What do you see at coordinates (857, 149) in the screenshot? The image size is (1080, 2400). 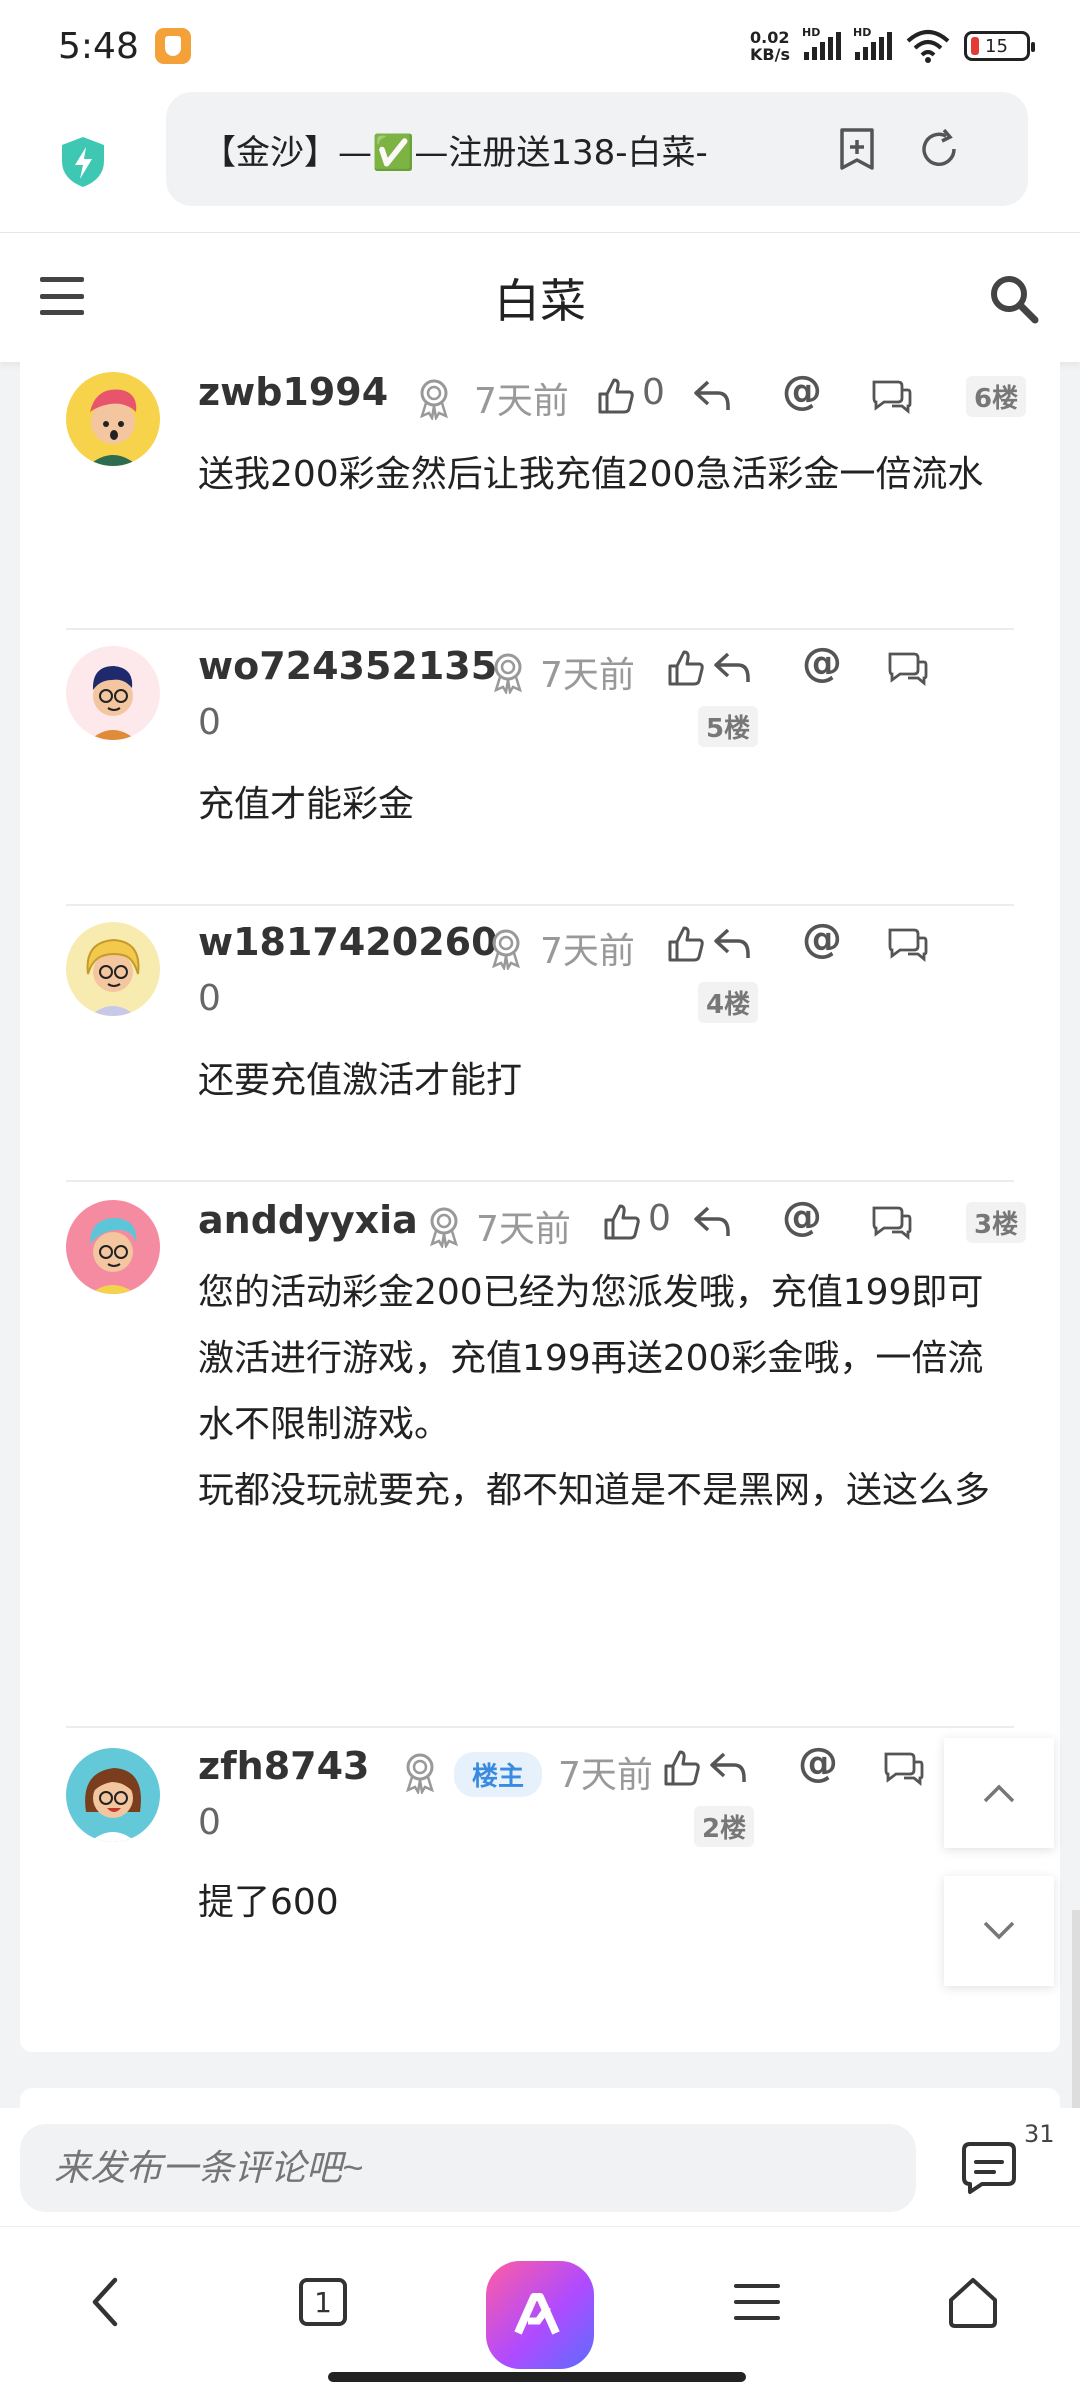 I see `add-bookmark-icon` at bounding box center [857, 149].